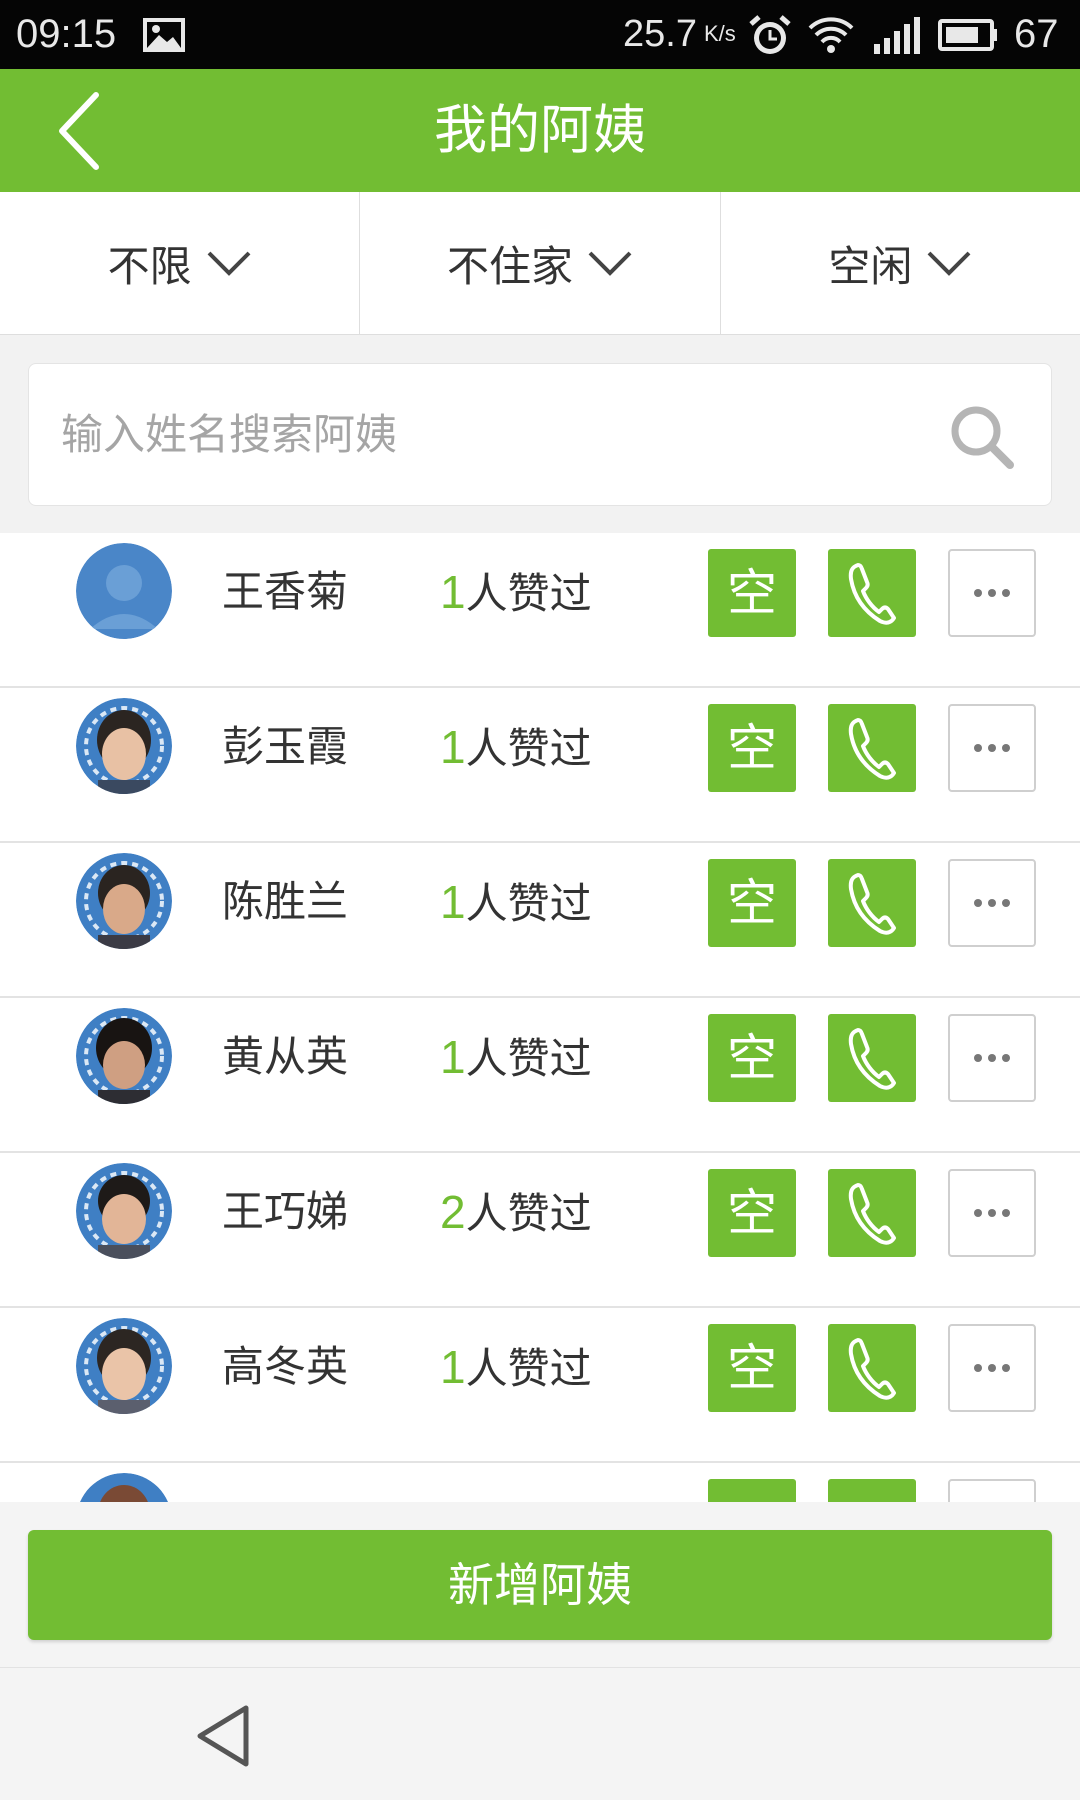 The width and height of the screenshot is (1080, 1800). I want to click on system-nav-bar, so click(540, 1734).